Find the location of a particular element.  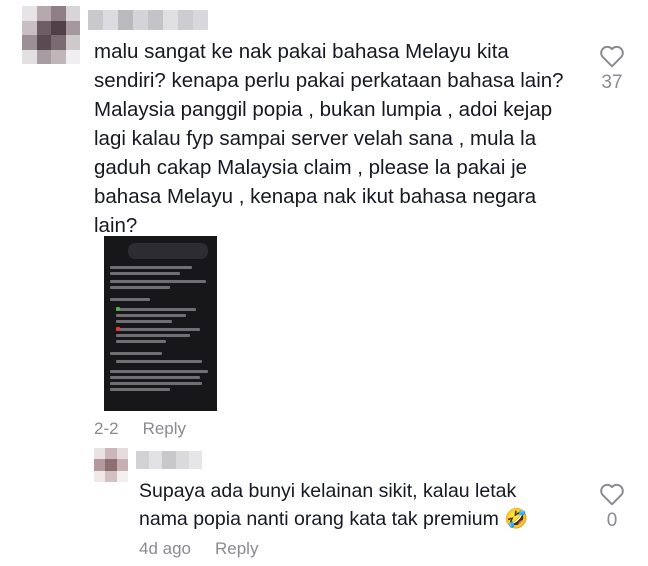

chat-bubble is located at coordinates (168, 251).